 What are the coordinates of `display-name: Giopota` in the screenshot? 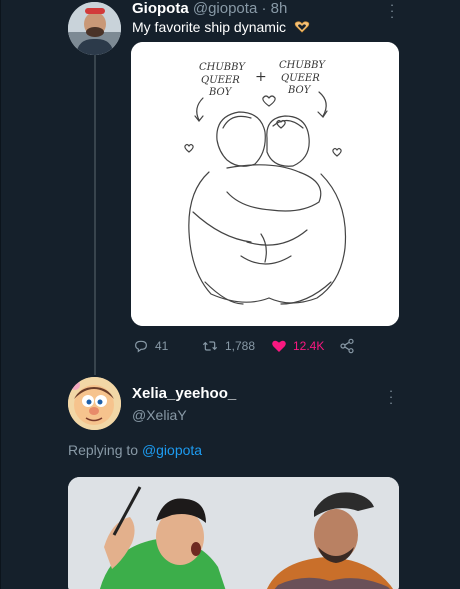 It's located at (160, 8).